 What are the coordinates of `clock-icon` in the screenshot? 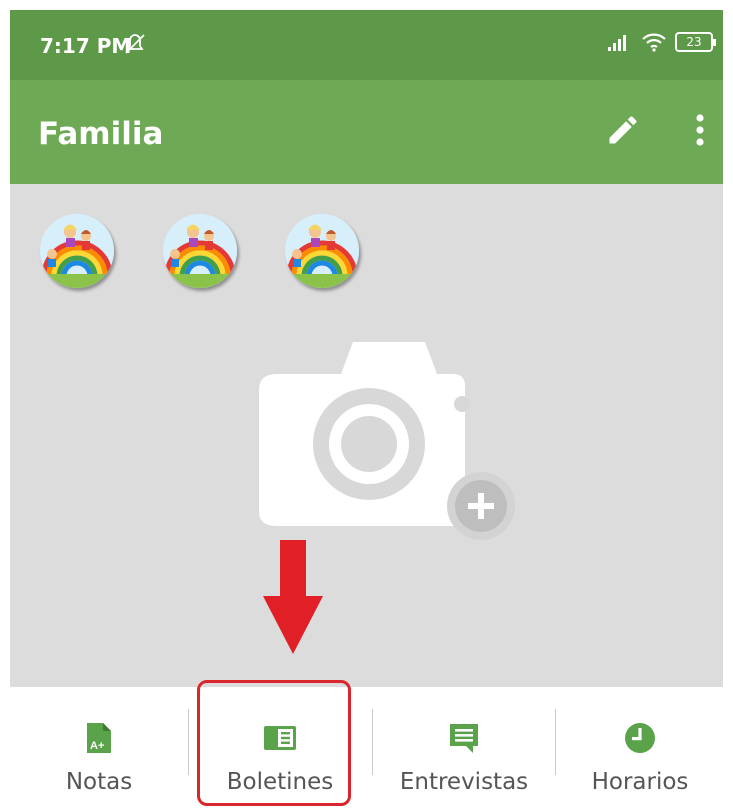 It's located at (640, 738).